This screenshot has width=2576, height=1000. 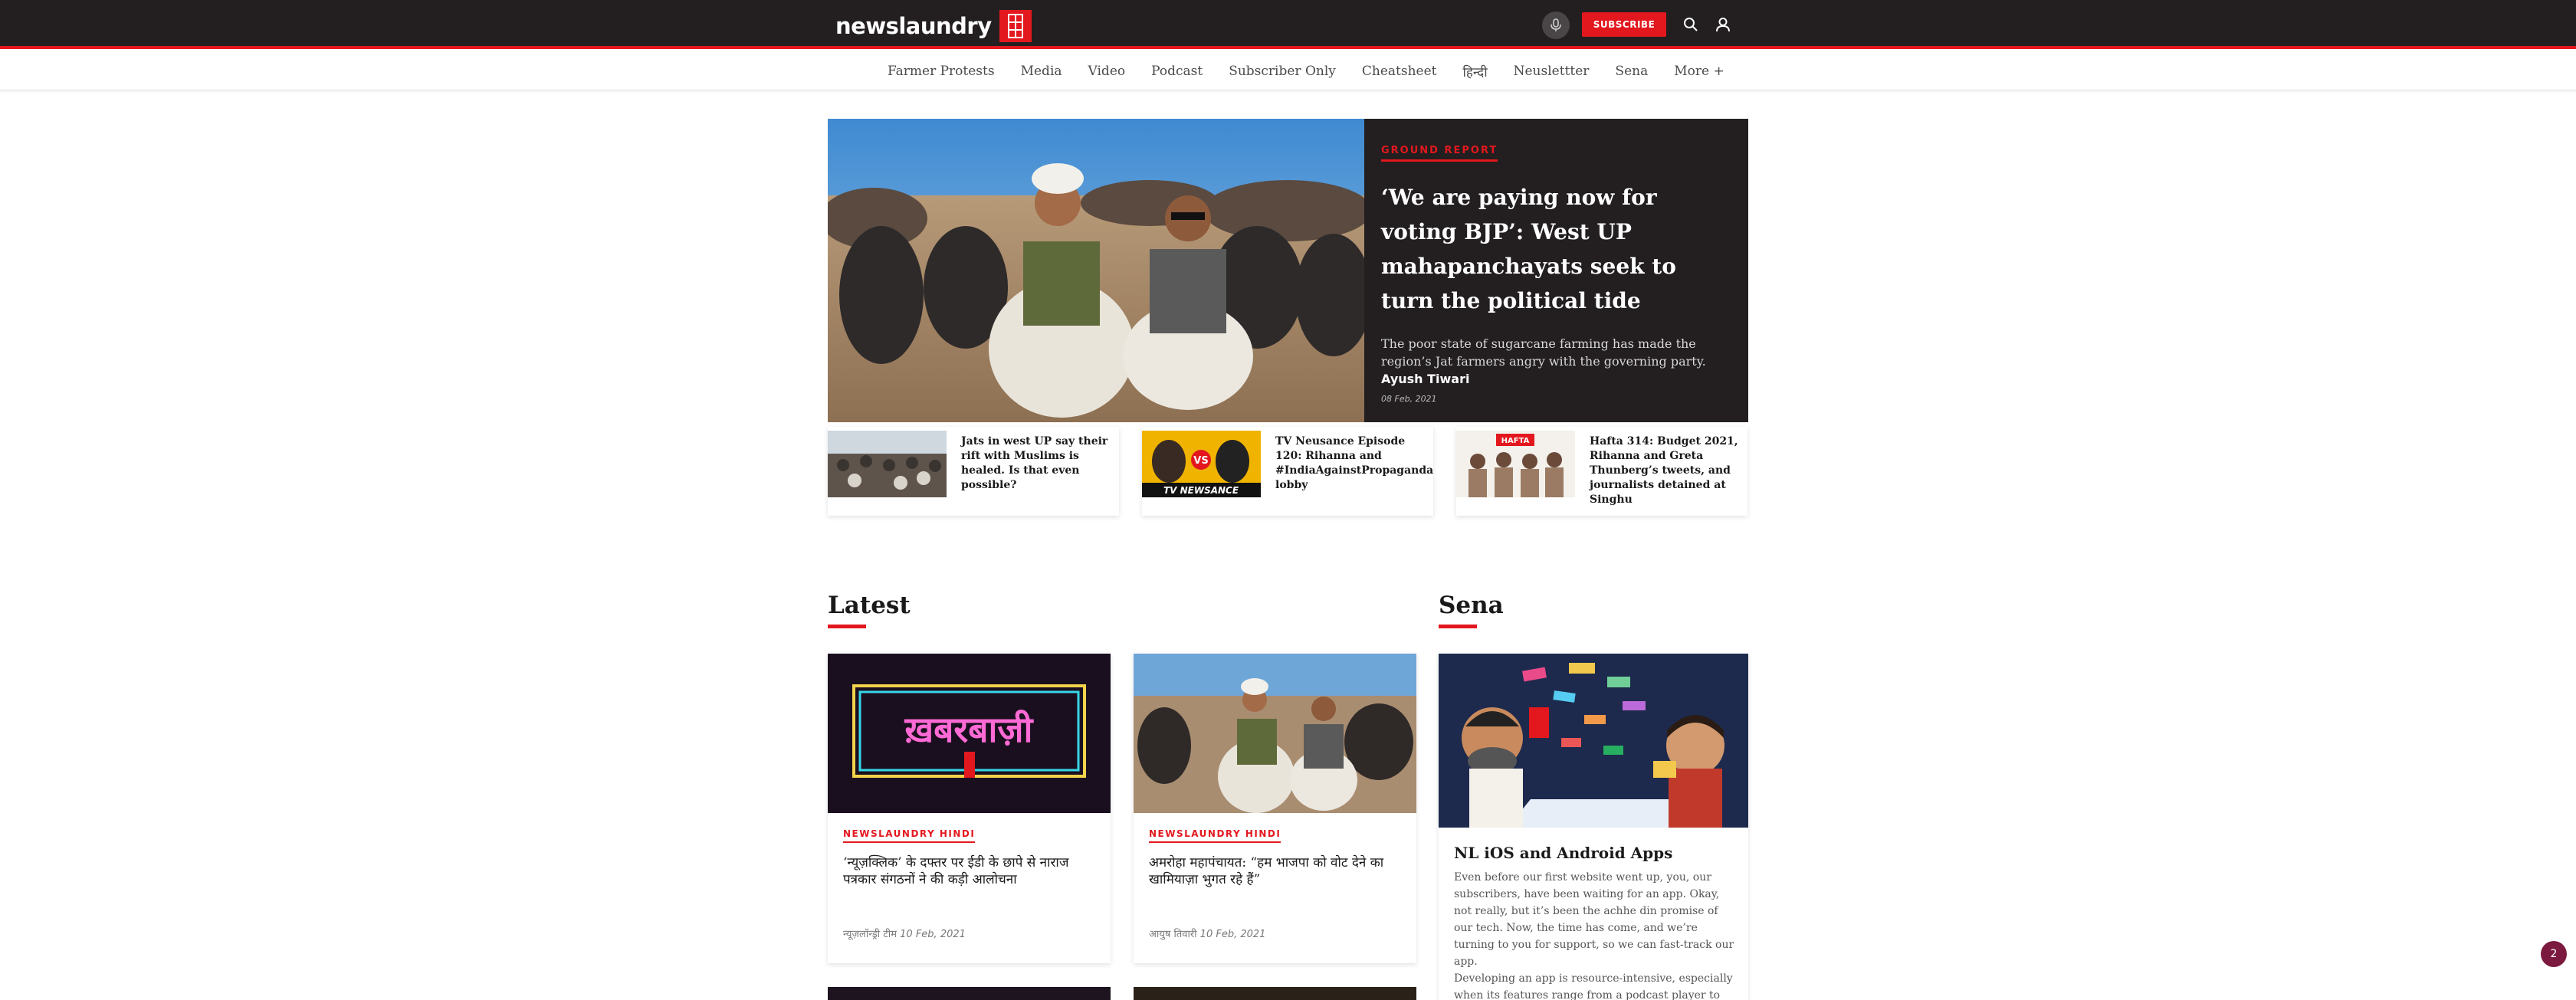 I want to click on story-image: ख़बरबाज़ी, so click(x=969, y=733).